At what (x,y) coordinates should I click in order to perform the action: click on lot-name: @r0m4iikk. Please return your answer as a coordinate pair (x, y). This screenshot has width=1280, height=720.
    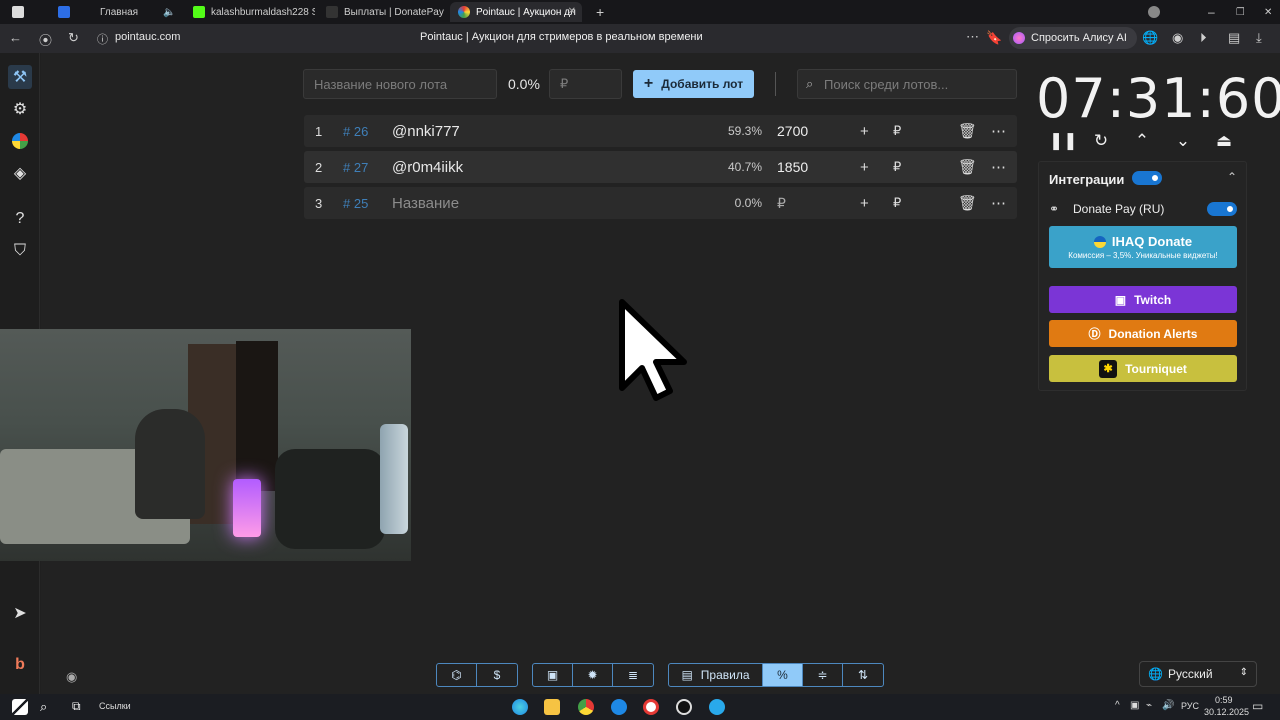
    Looking at the image, I should click on (427, 167).